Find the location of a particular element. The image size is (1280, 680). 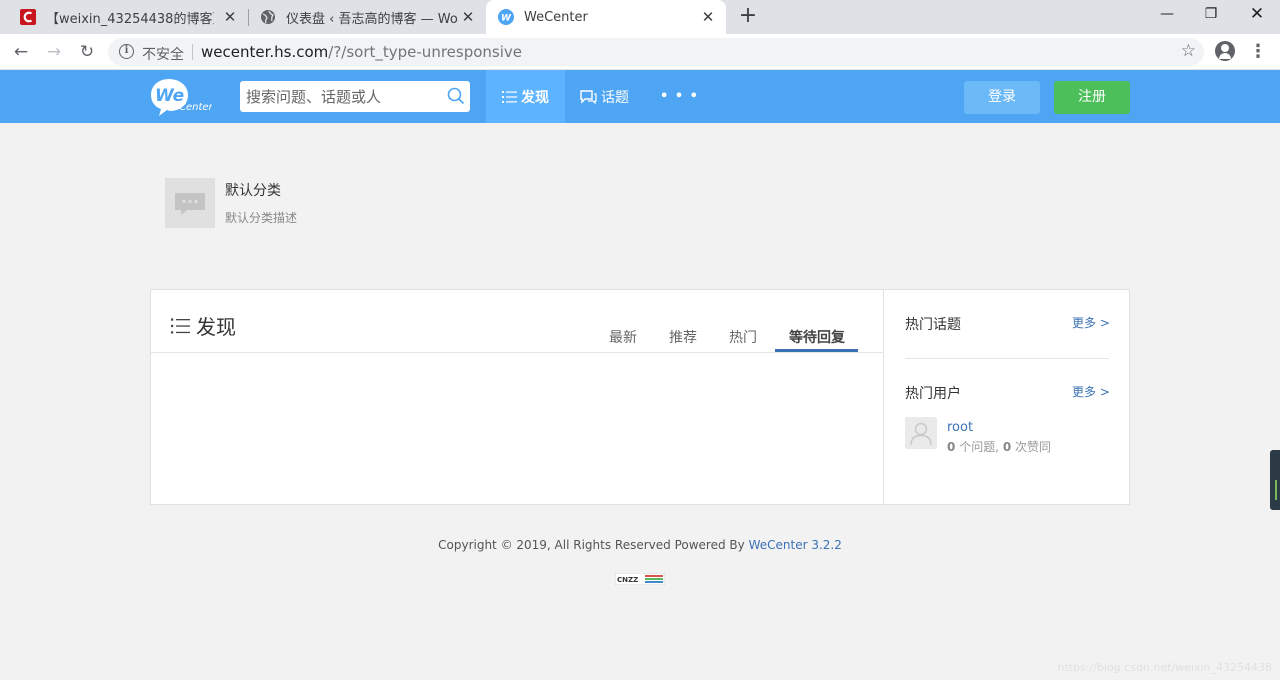

cnzz-badge: CNZZ is located at coordinates (640, 579).